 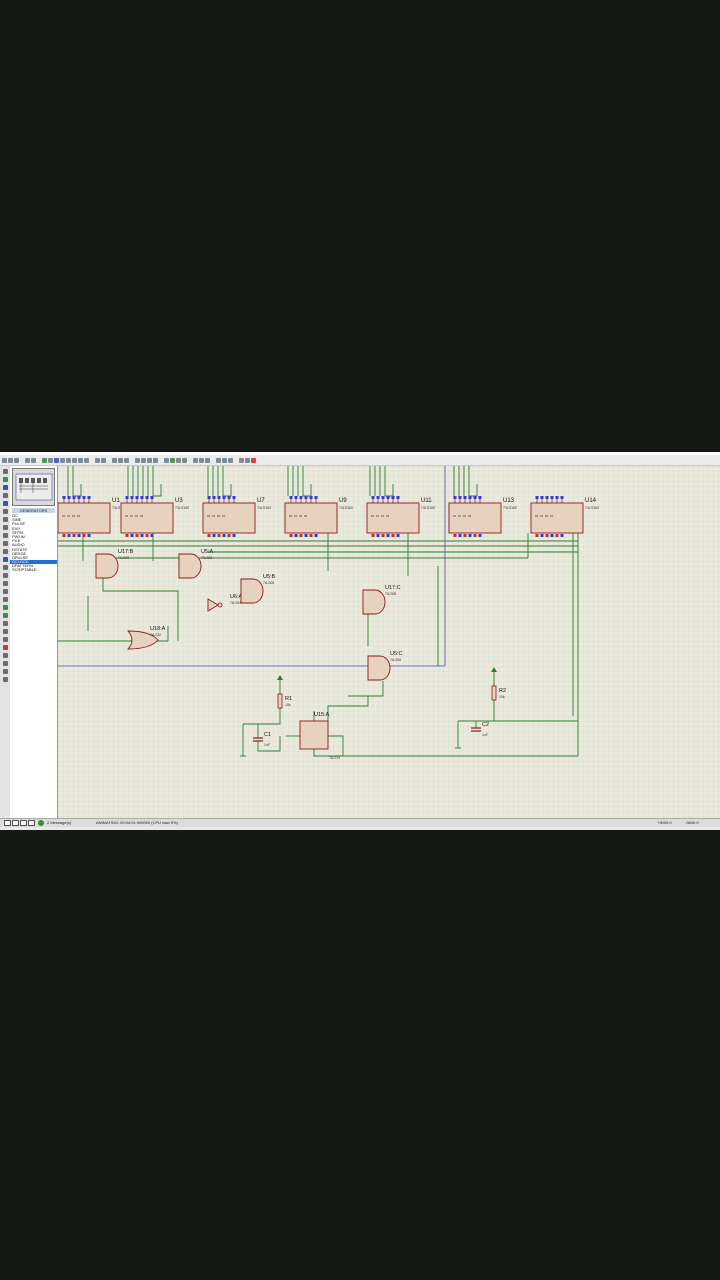 I want to click on block-copy-icon, so click(x=137, y=460).